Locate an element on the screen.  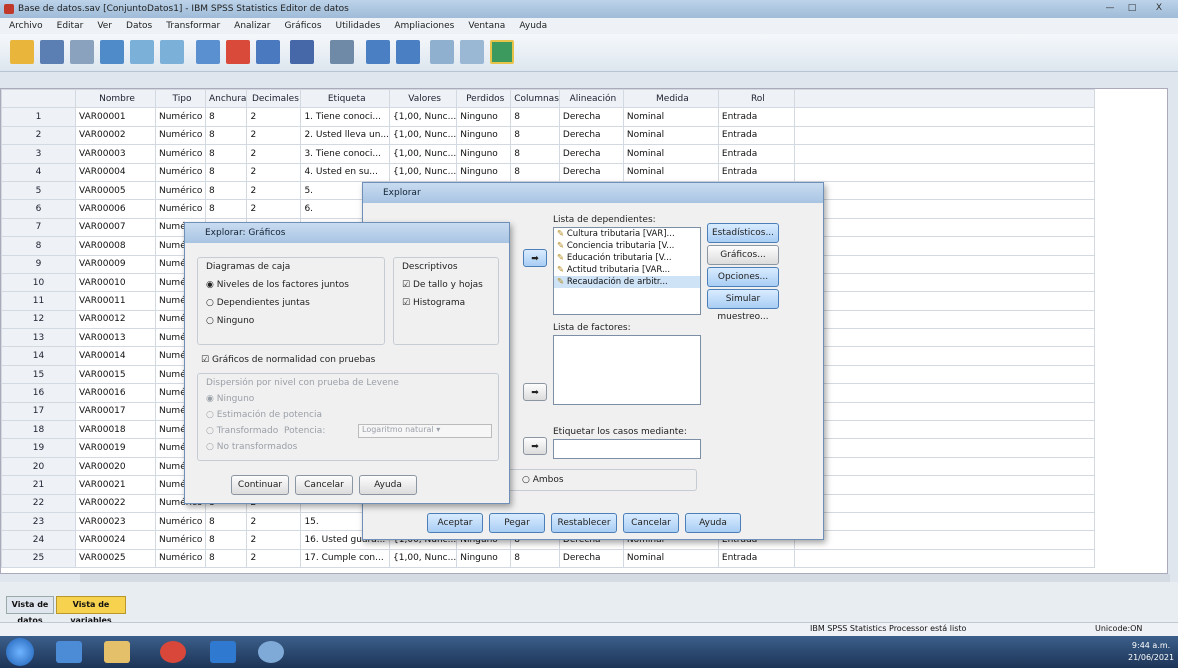
table-cell: VAR00003 is located at coordinates (115, 154).